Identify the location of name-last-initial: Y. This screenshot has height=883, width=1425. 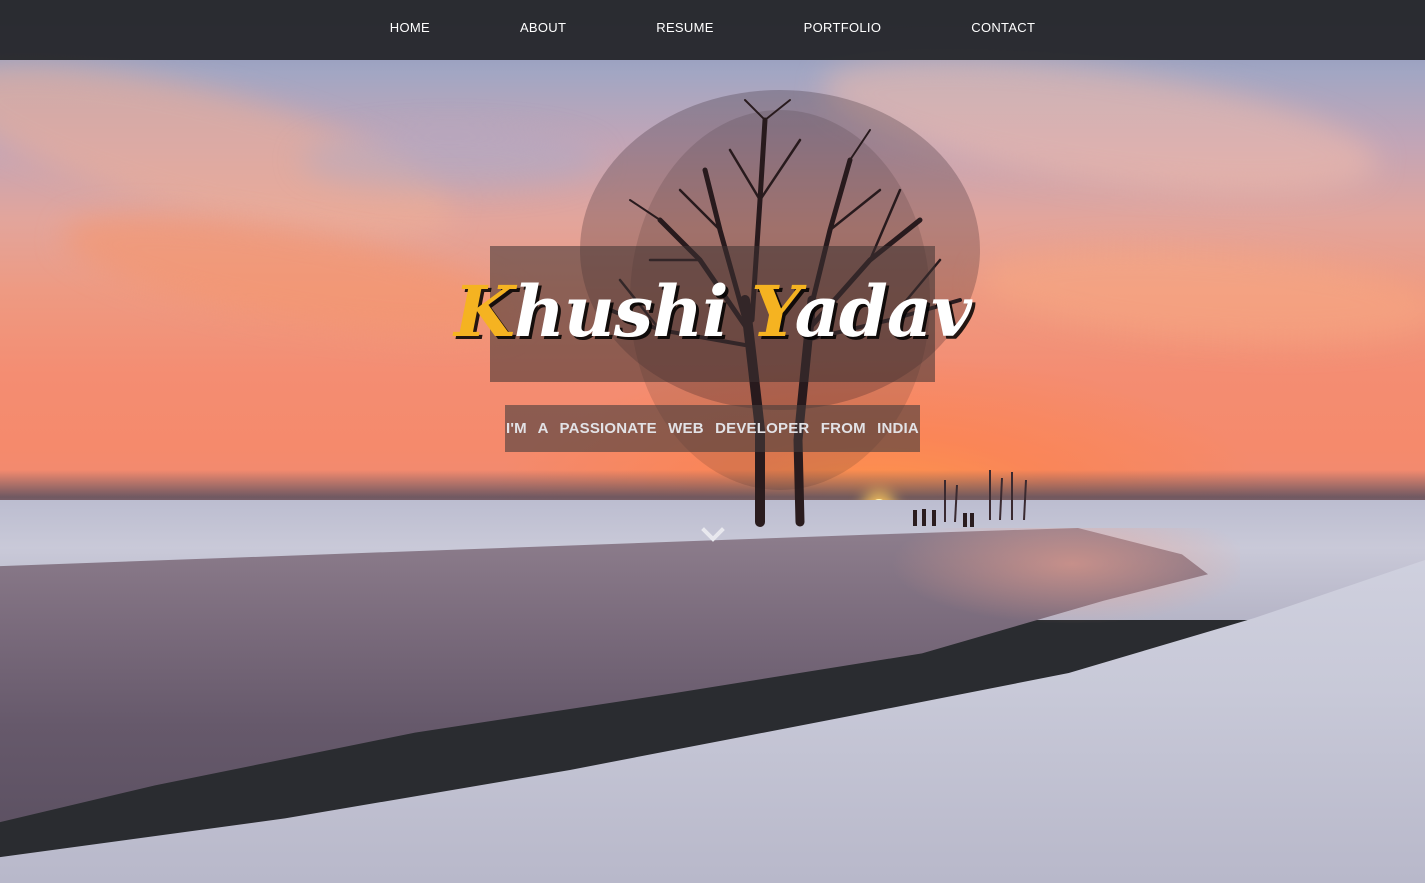
(773, 311).